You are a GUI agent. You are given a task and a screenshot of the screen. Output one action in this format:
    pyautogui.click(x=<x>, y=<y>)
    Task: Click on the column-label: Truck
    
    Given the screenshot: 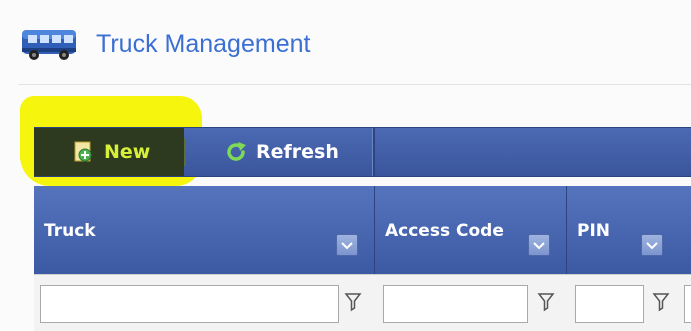 What is the action you would take?
    pyautogui.click(x=70, y=231)
    